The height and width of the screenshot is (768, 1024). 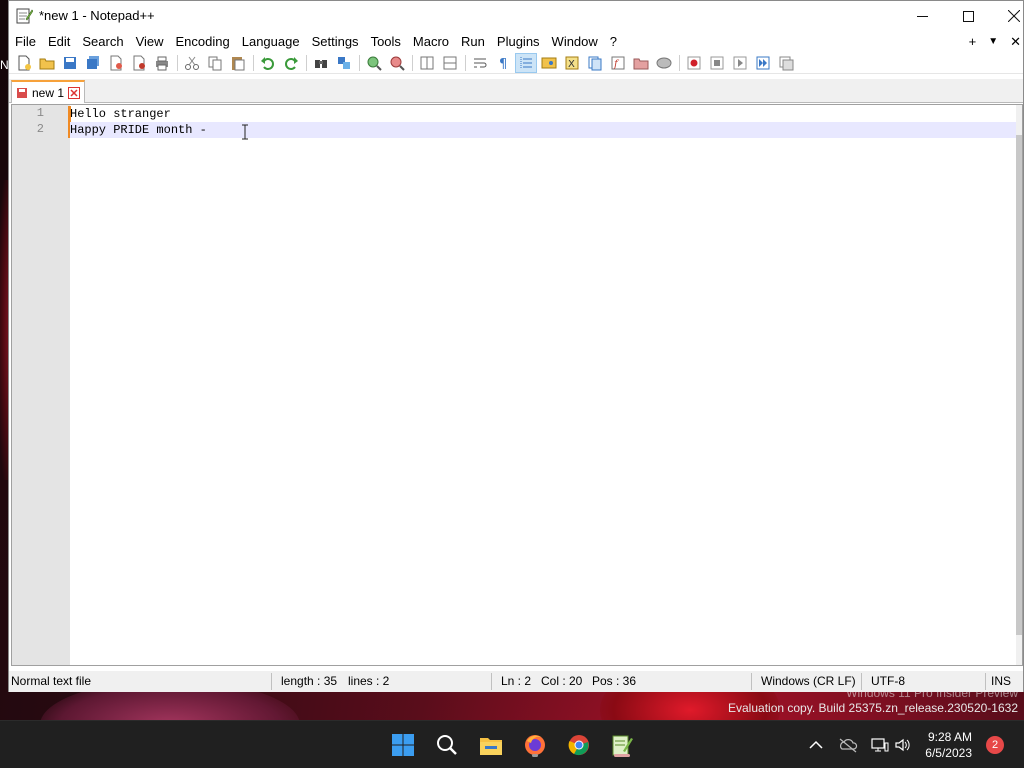 I want to click on tab-new-1: new 1, so click(x=48, y=91).